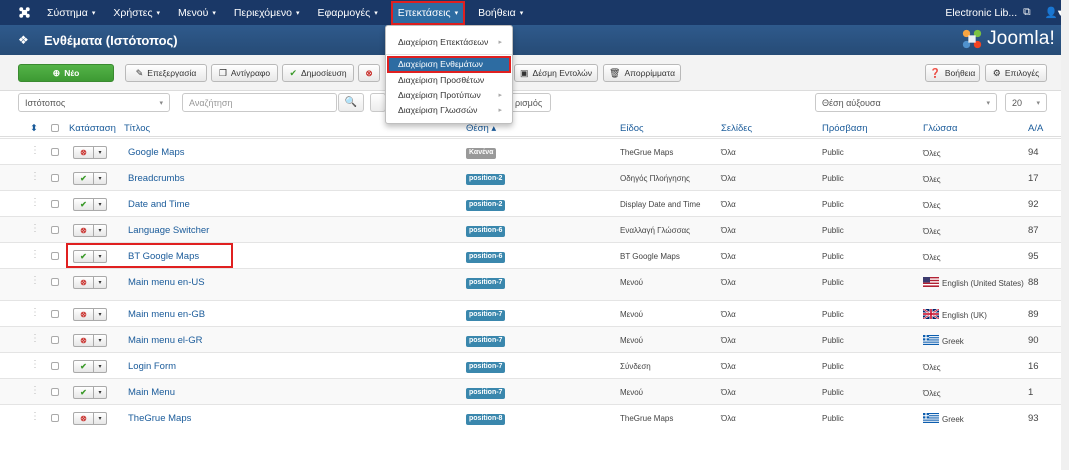 Image resolution: width=1069 pixels, height=470 pixels. Describe the element at coordinates (642, 73) in the screenshot. I see `trash-button: 🗑 Απορρίμματα` at that location.